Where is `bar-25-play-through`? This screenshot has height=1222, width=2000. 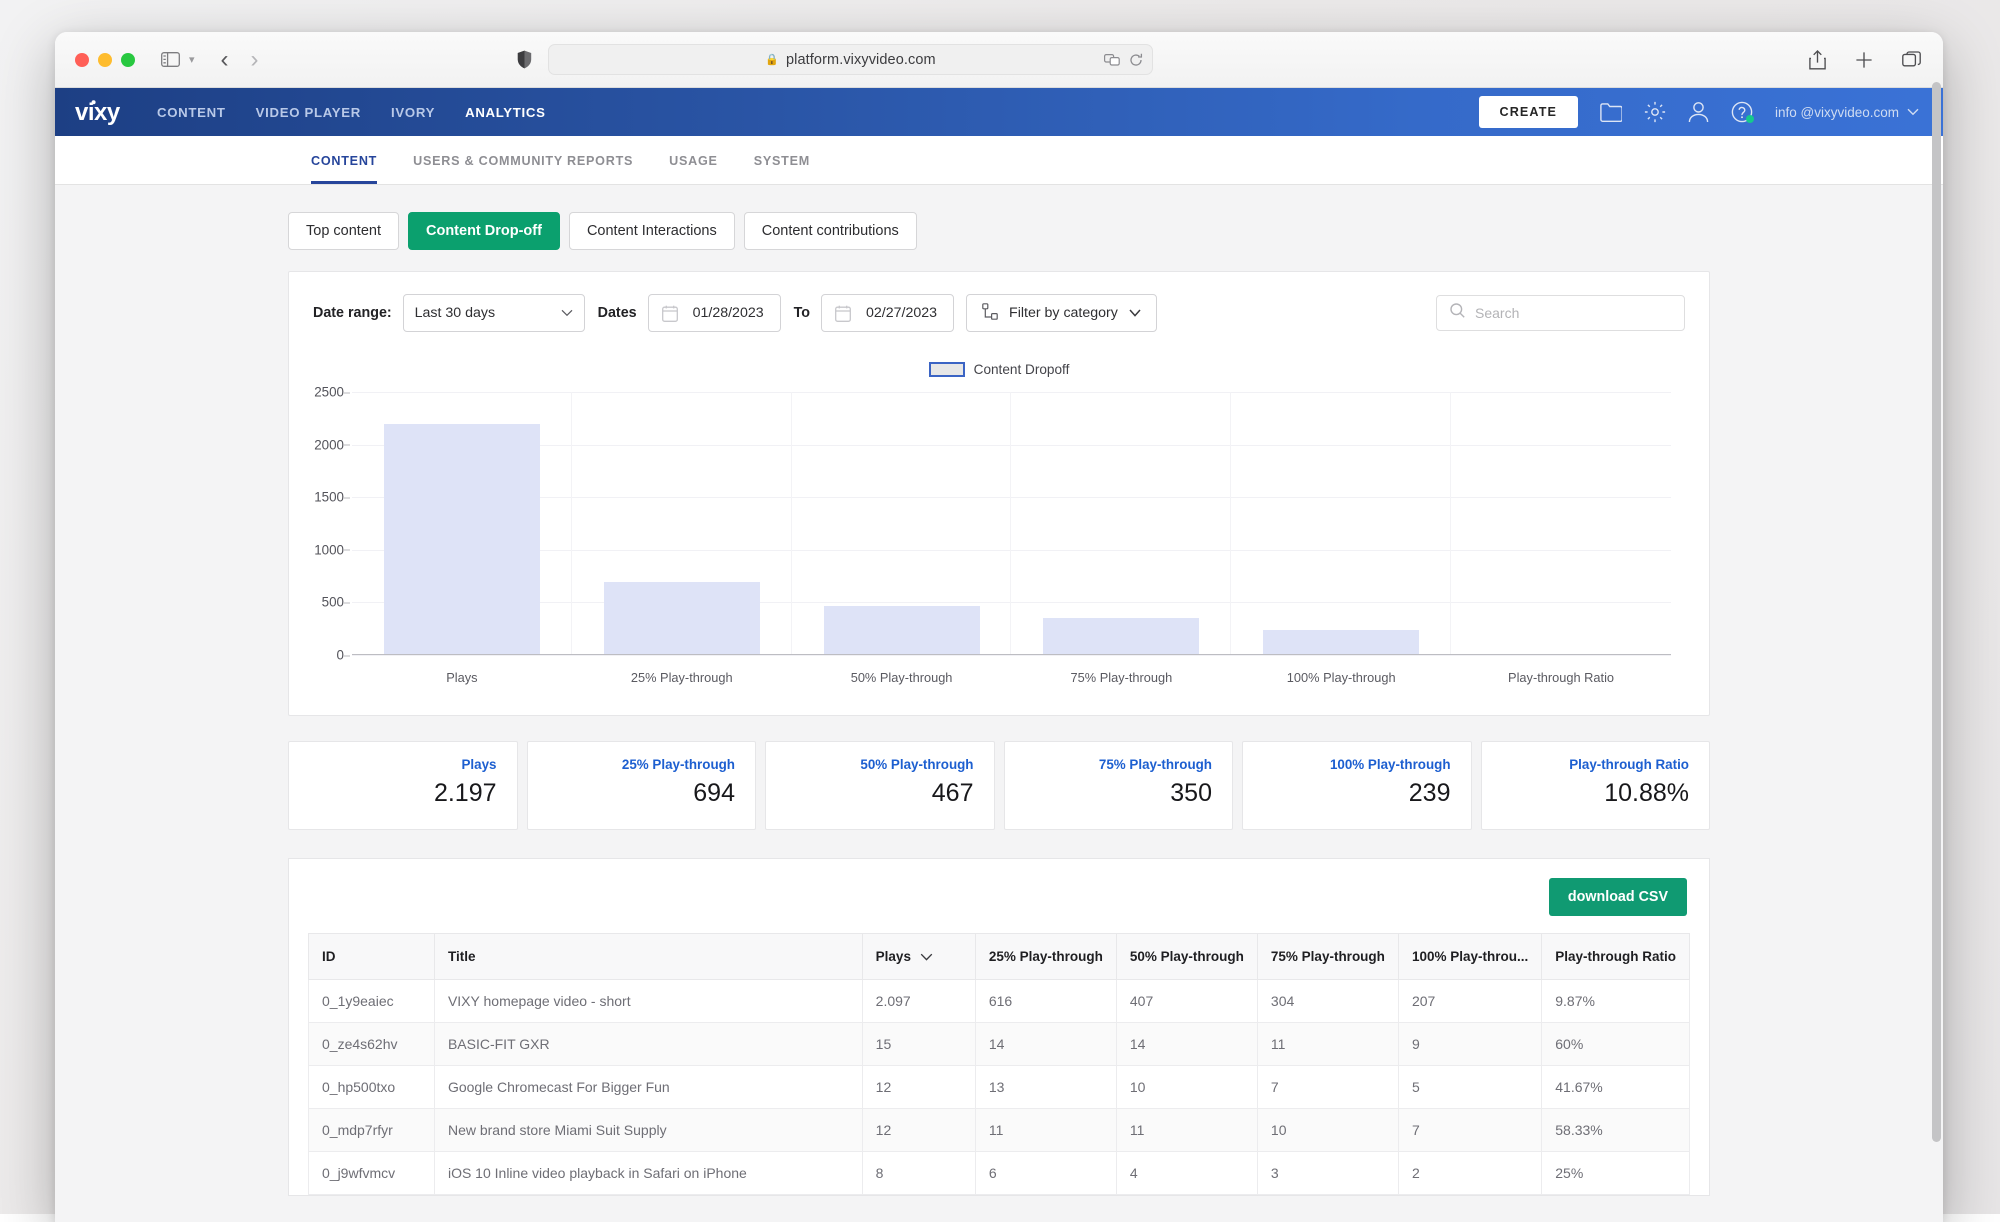
bar-25-play-through is located at coordinates (682, 618).